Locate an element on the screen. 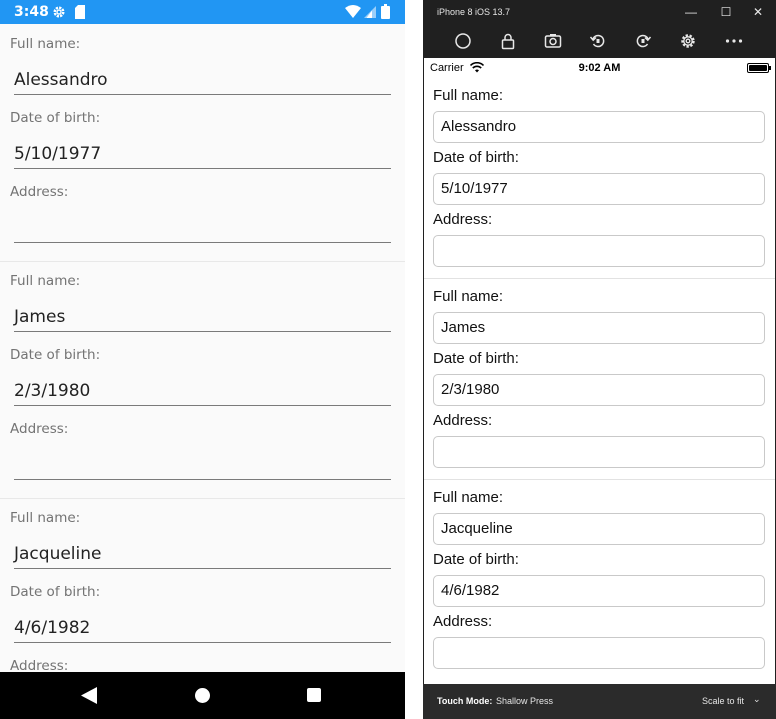 The width and height of the screenshot is (776, 719). simulator-toolbar is located at coordinates (599, 41).